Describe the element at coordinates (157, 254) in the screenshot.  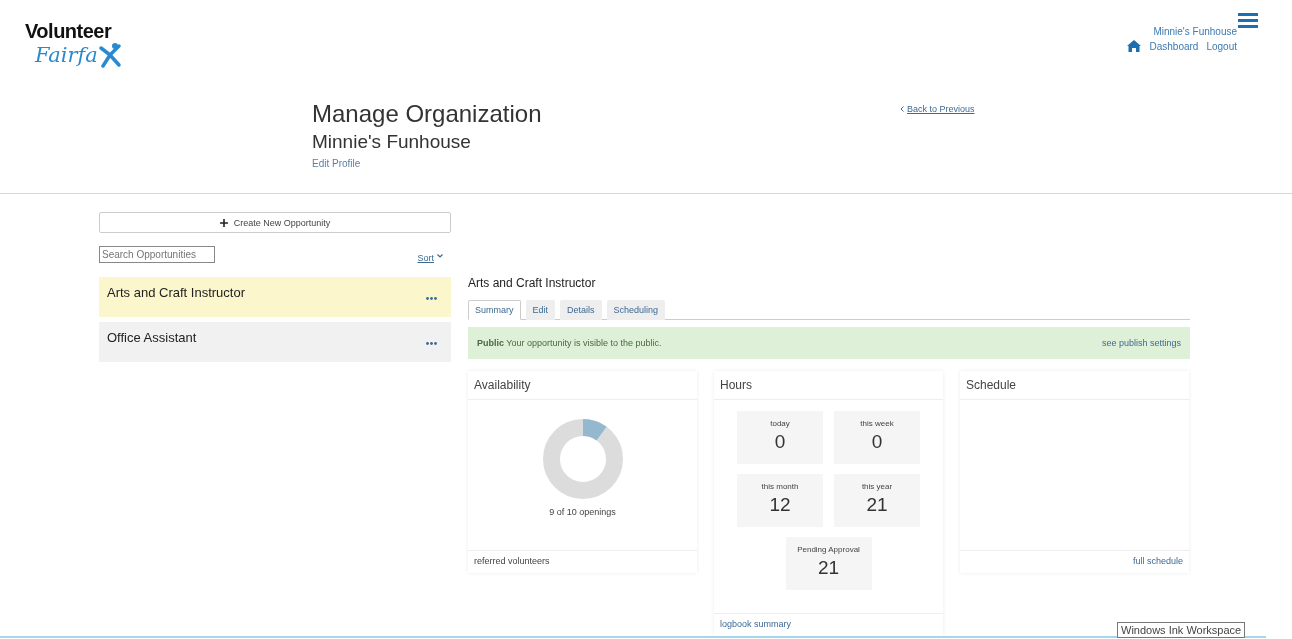
I see `search-field: Search Opportunities` at that location.